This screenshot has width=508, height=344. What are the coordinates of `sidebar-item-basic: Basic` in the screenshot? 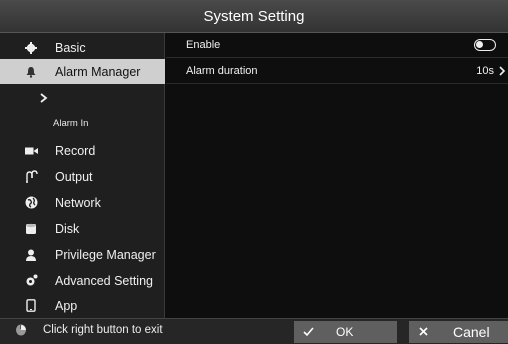 It's located at (82, 47).